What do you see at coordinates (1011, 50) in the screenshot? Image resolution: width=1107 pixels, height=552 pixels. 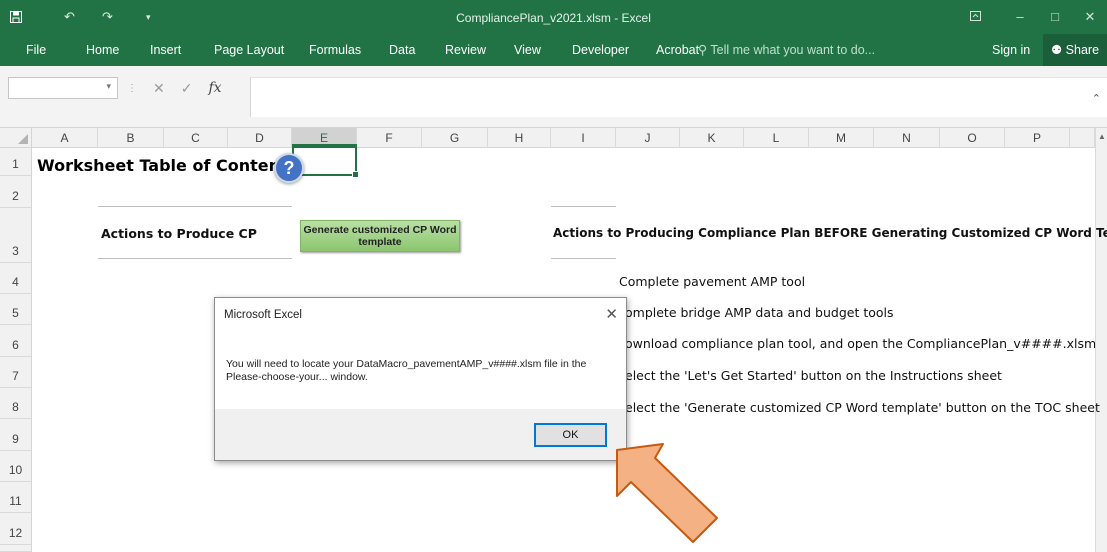 I see `sign-in-link: Sign in` at bounding box center [1011, 50].